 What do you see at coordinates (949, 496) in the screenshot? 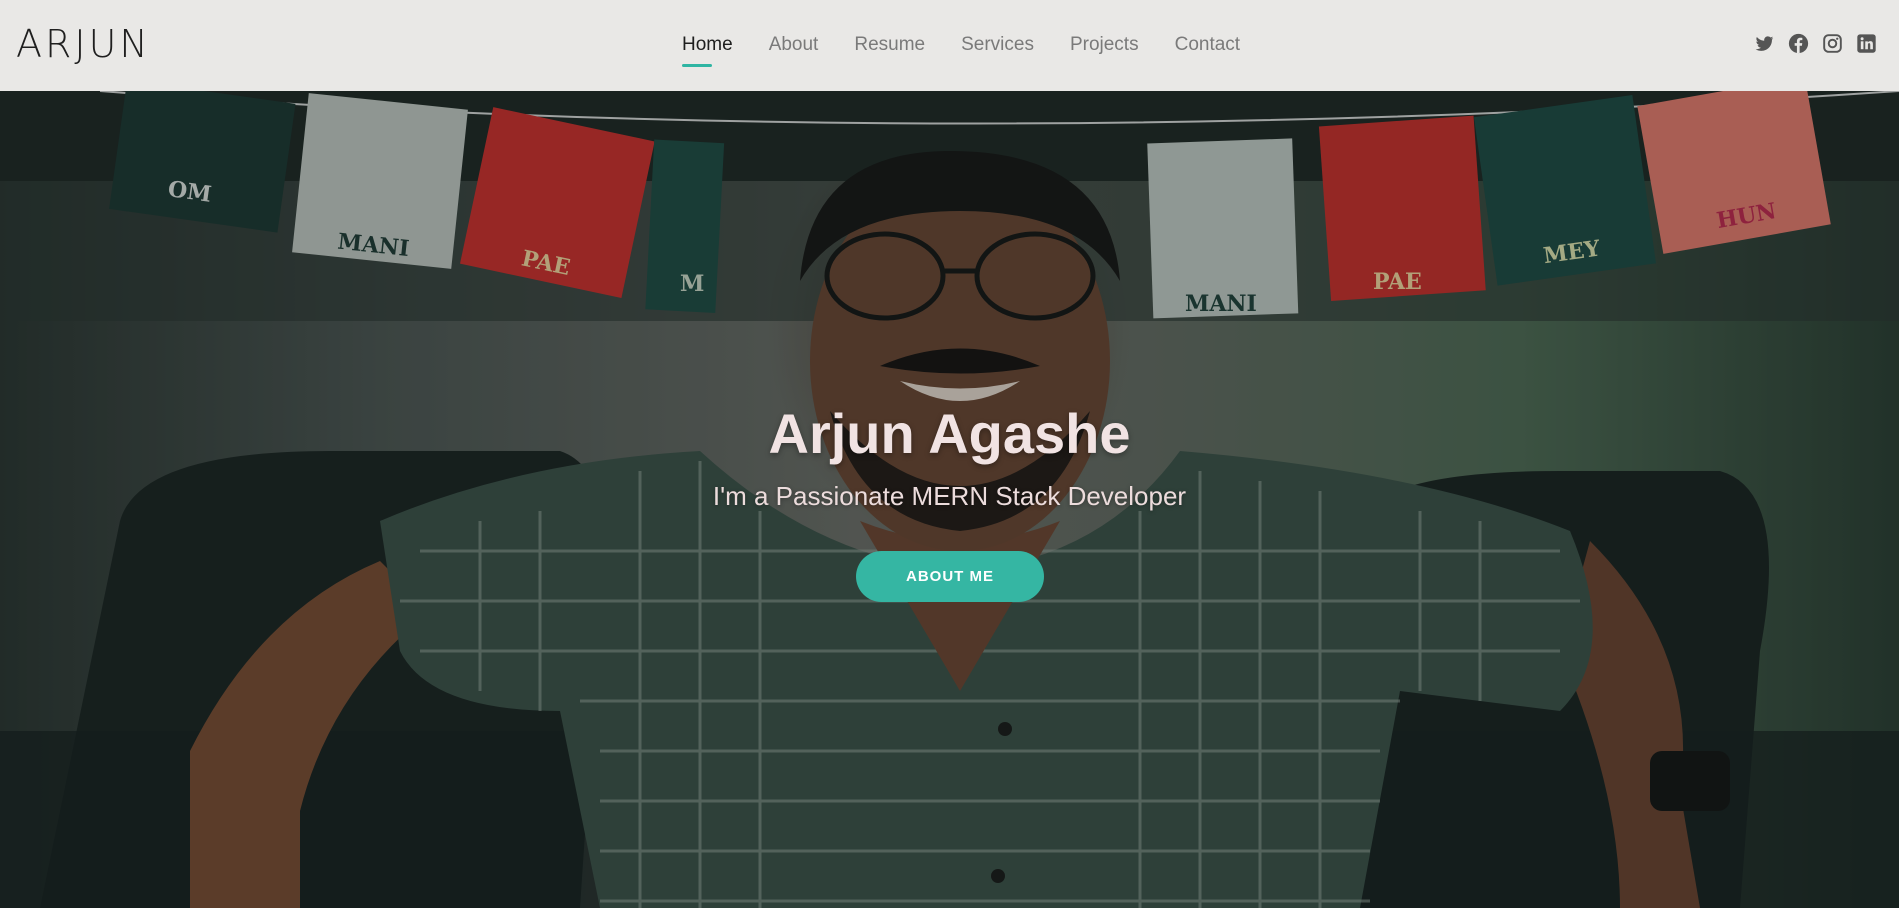
I see `hero-subtitle: I'm a Passionate MERN Stack Developer` at bounding box center [949, 496].